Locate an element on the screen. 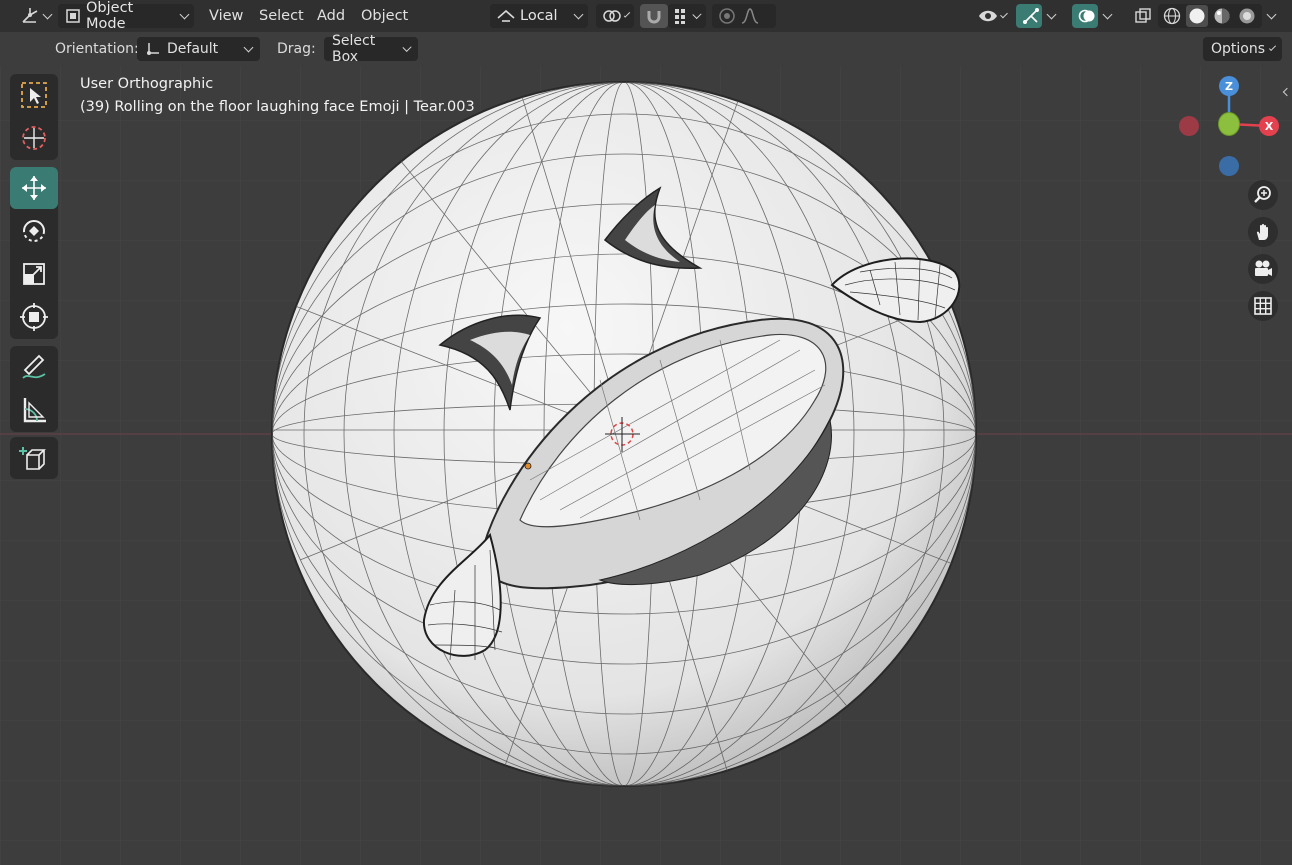 The width and height of the screenshot is (1292, 865). menu-select: Select is located at coordinates (281, 16).